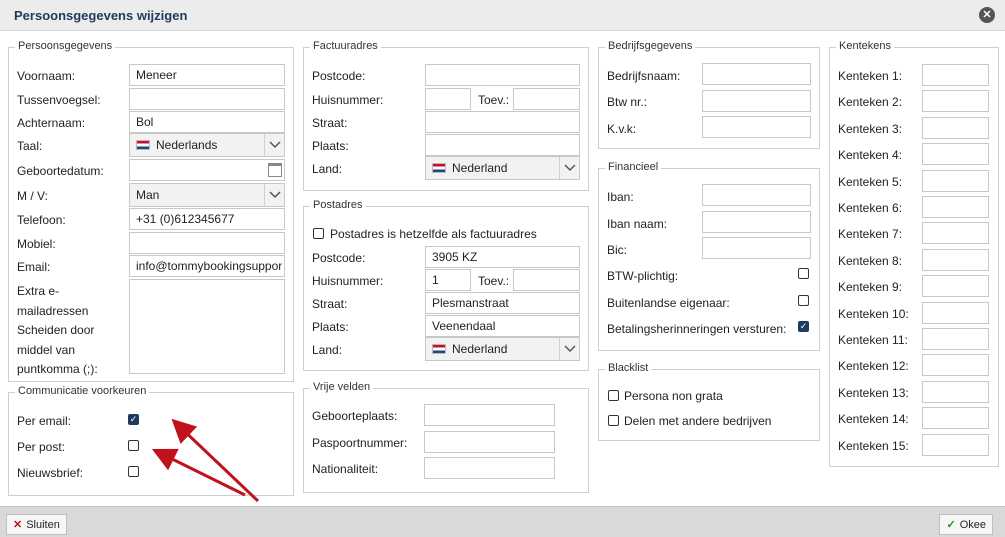  I want to click on kenteken-label: Kenteken 8:, so click(870, 260).